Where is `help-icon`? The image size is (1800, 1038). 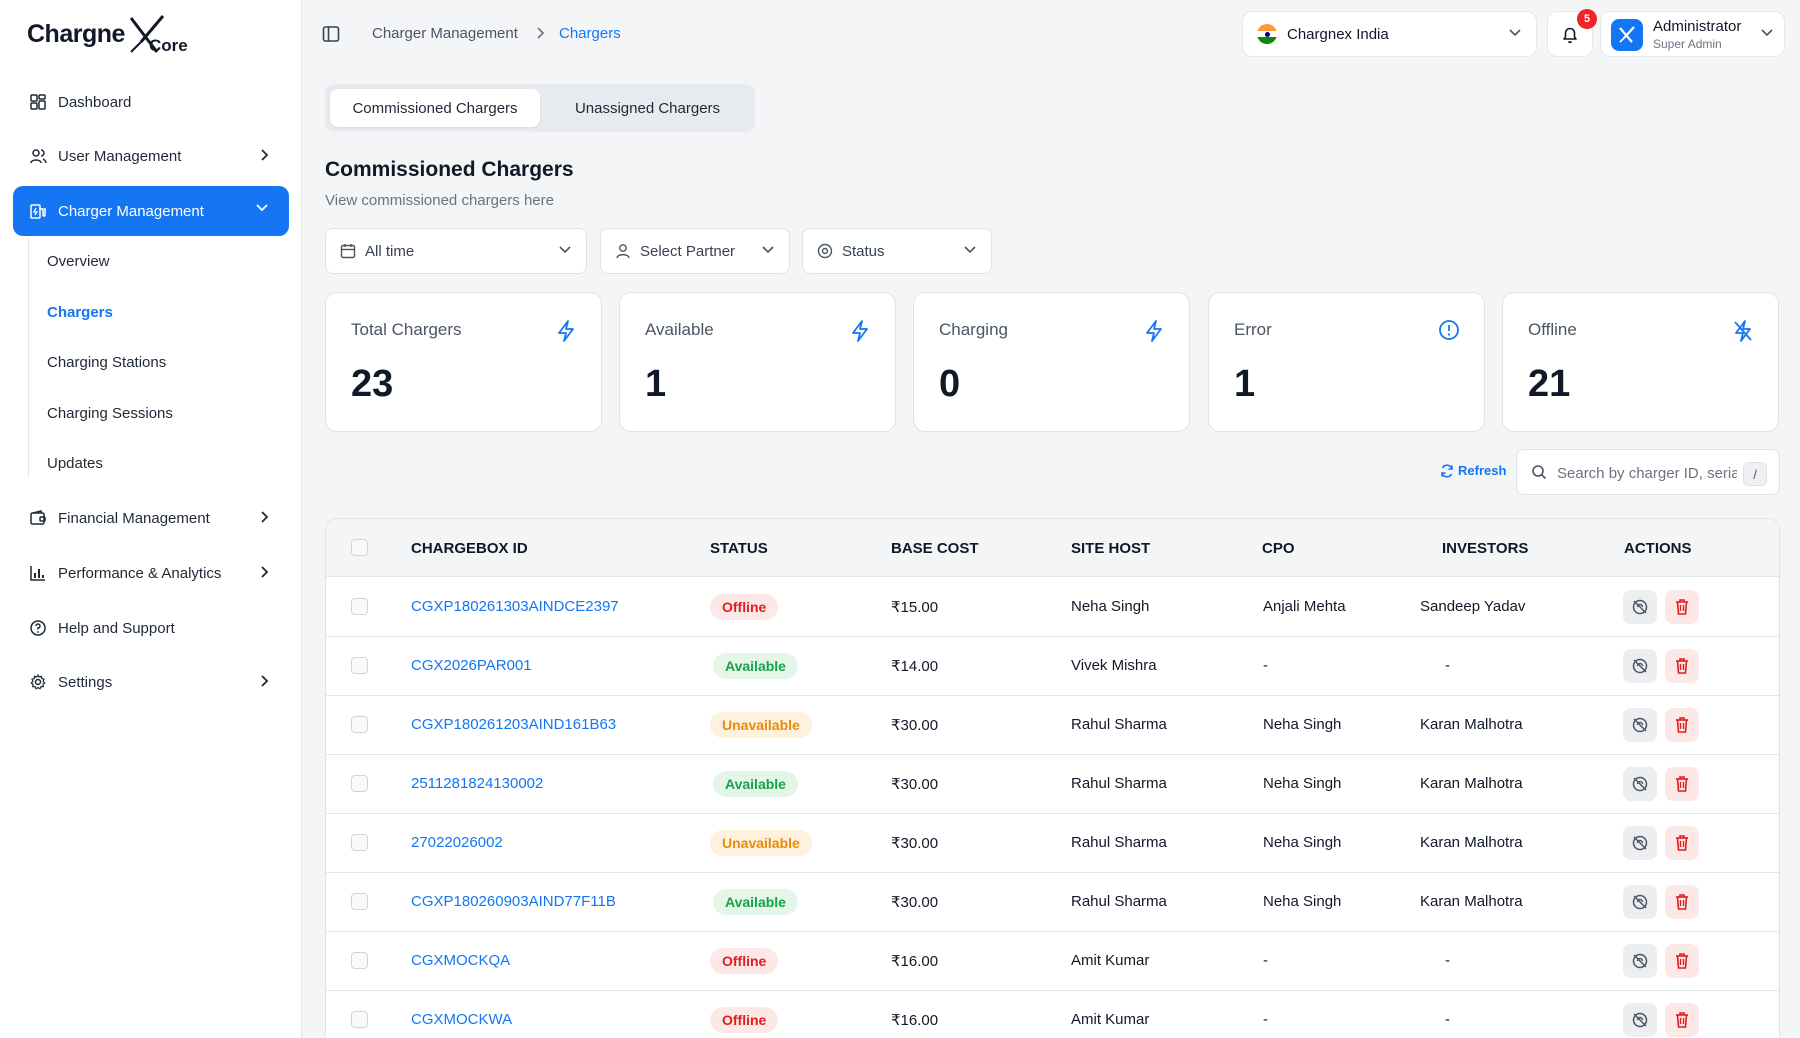 help-icon is located at coordinates (38, 628).